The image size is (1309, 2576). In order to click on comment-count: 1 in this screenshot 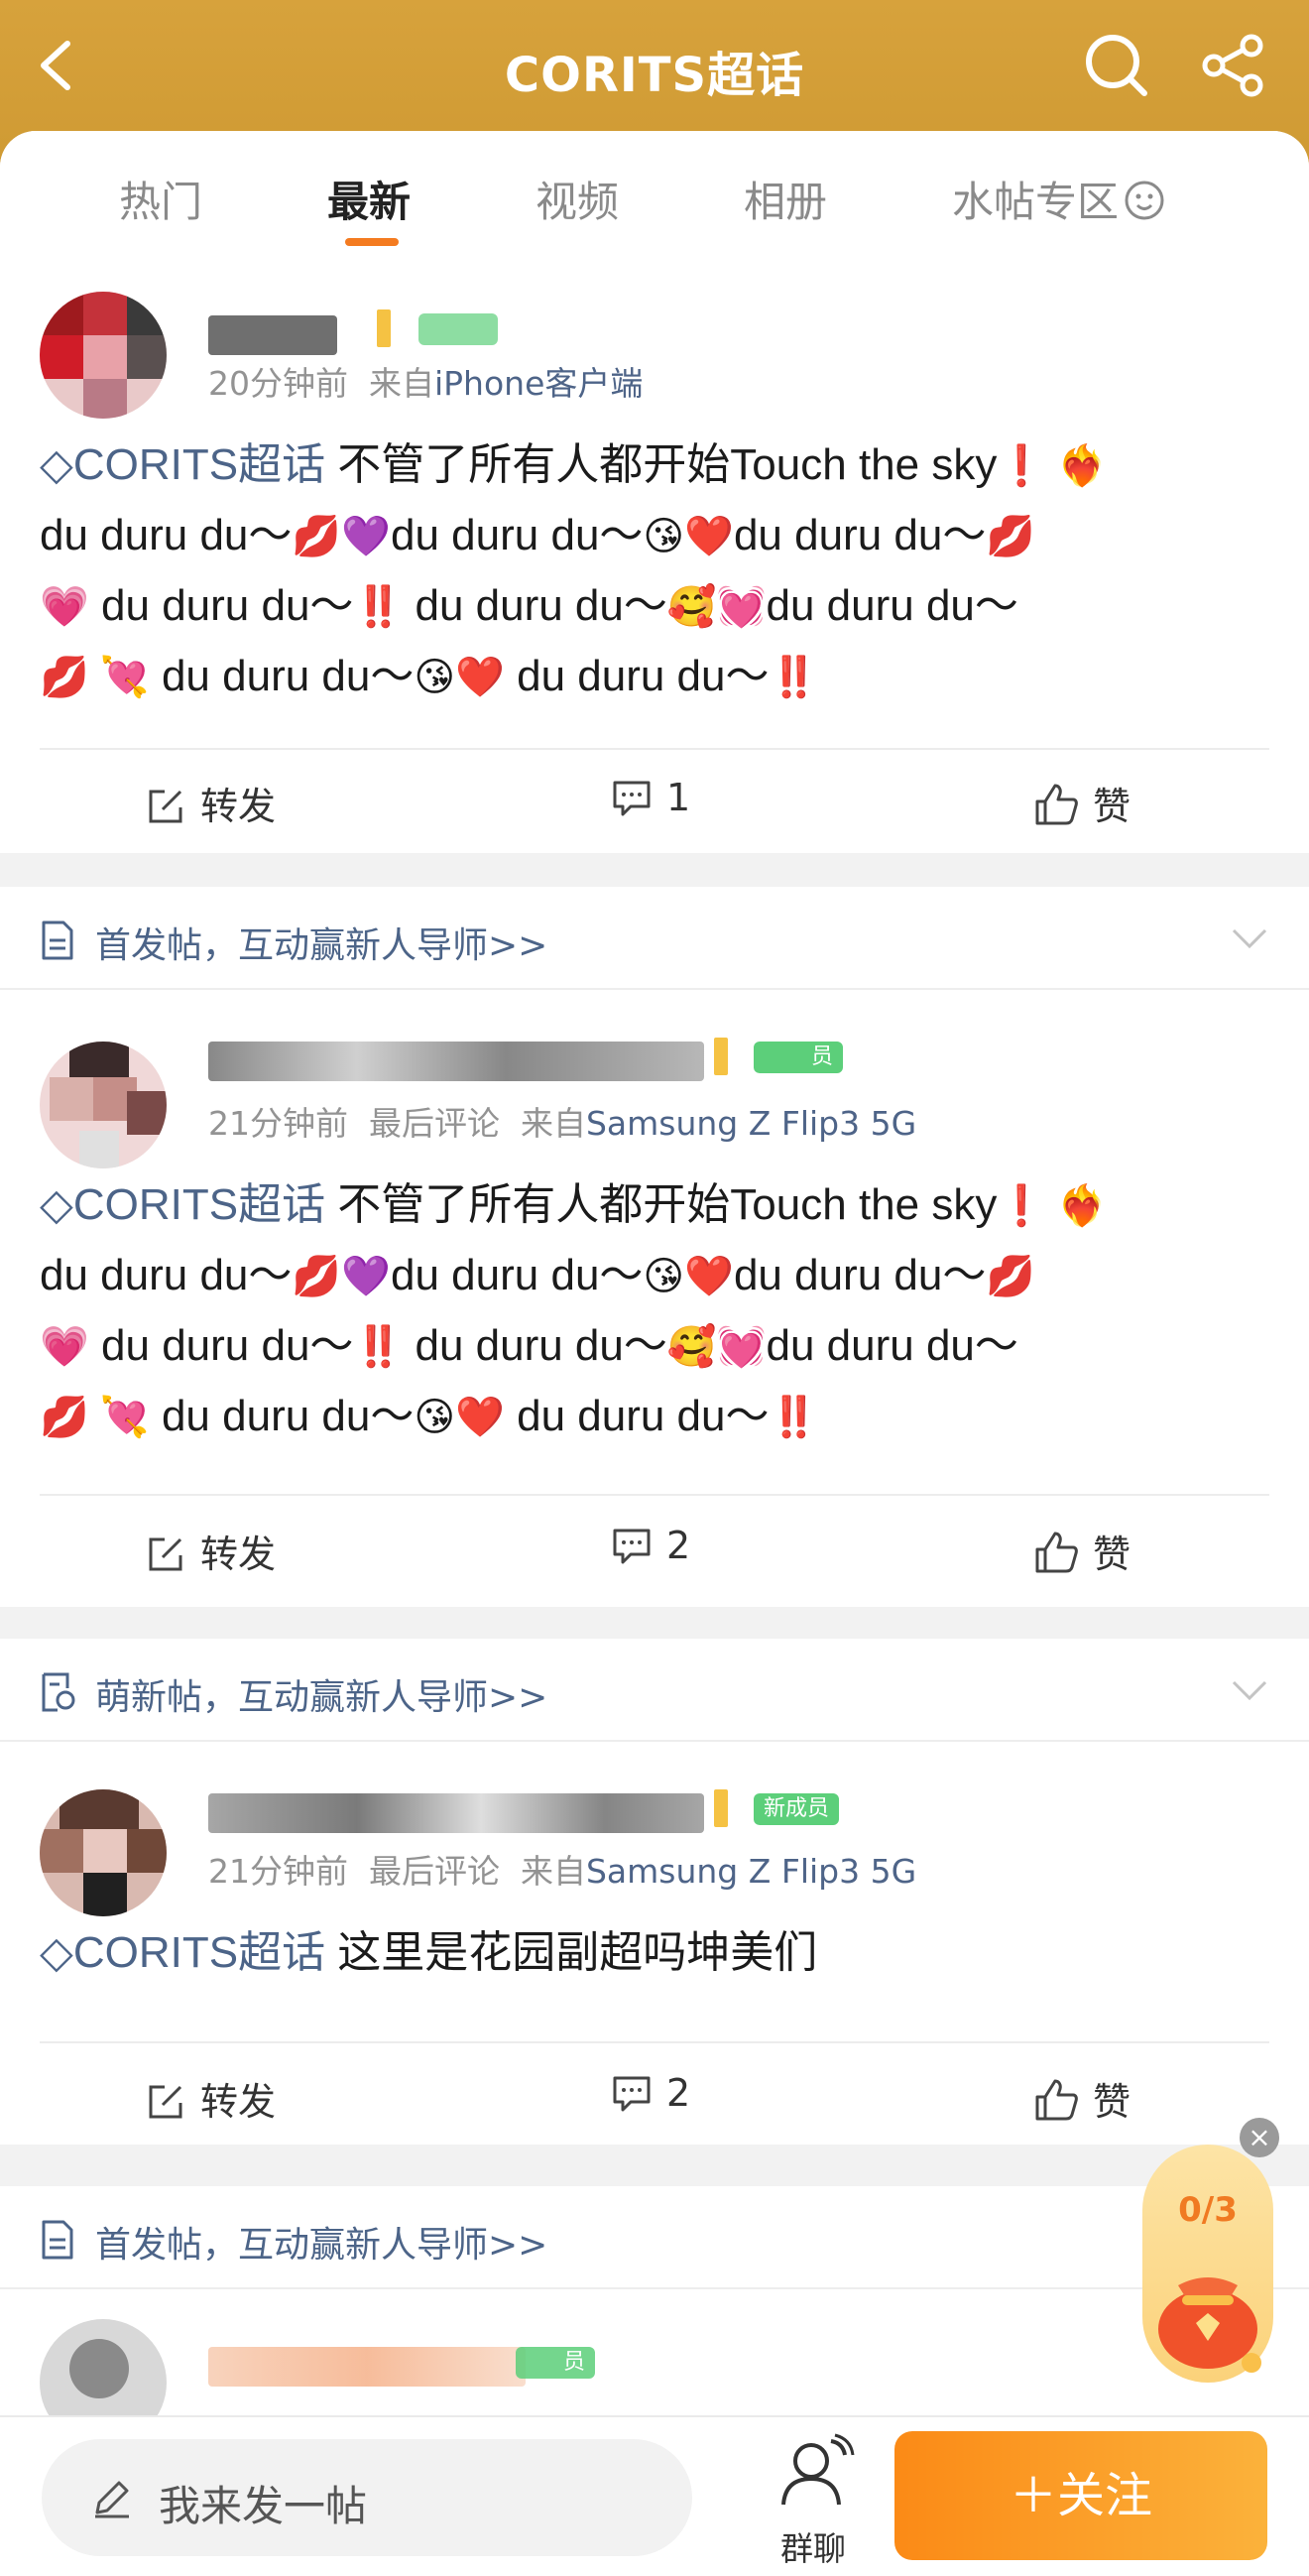, I will do `click(678, 797)`.